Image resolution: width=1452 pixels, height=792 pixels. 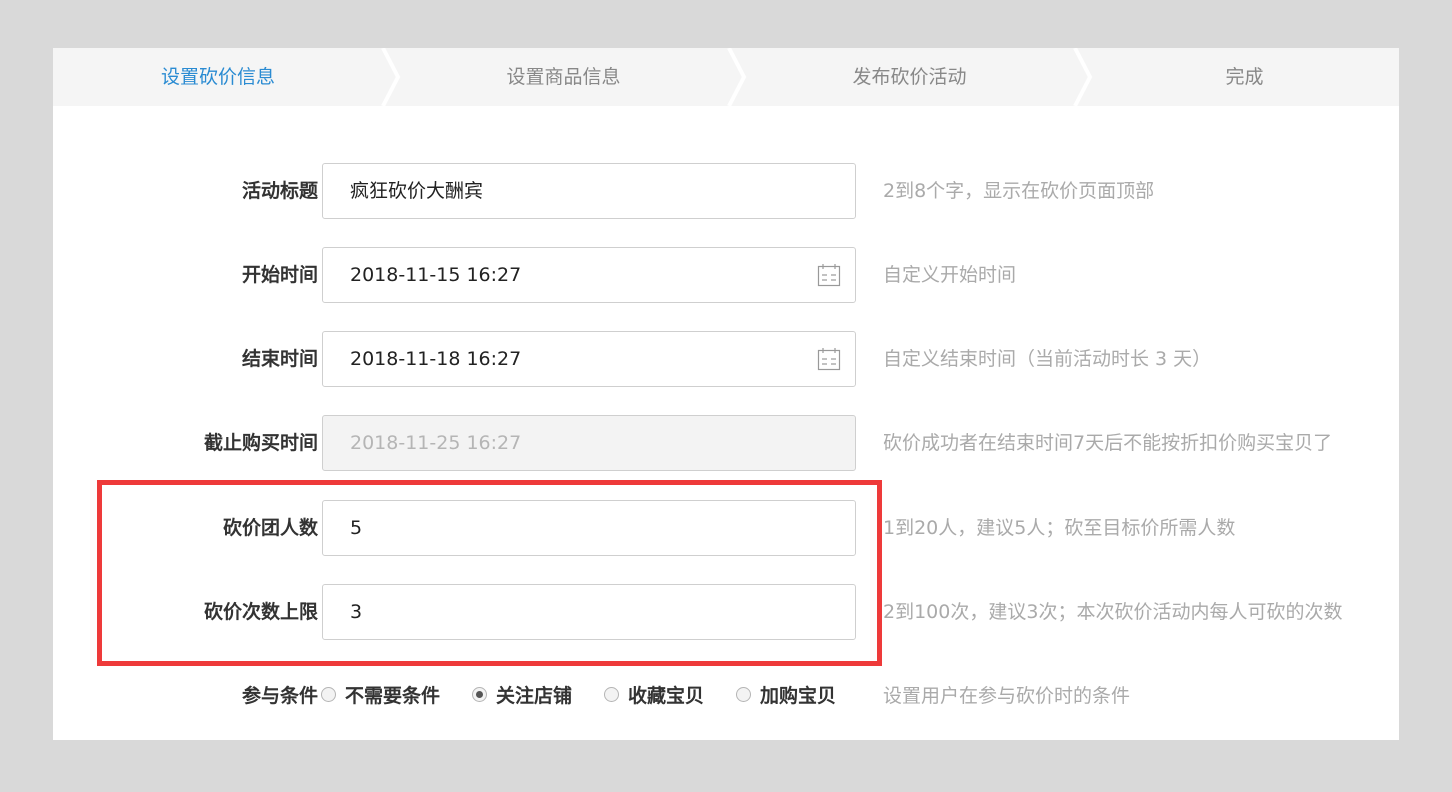 What do you see at coordinates (279, 359) in the screenshot?
I see `end-time-label: 结束时间` at bounding box center [279, 359].